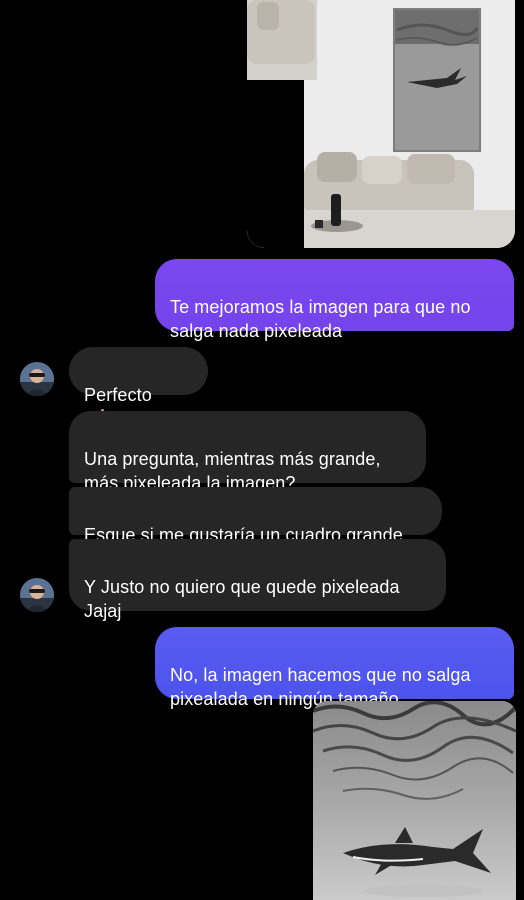 The width and height of the screenshot is (524, 900). What do you see at coordinates (118, 395) in the screenshot?
I see `message-text: Perfecto` at bounding box center [118, 395].